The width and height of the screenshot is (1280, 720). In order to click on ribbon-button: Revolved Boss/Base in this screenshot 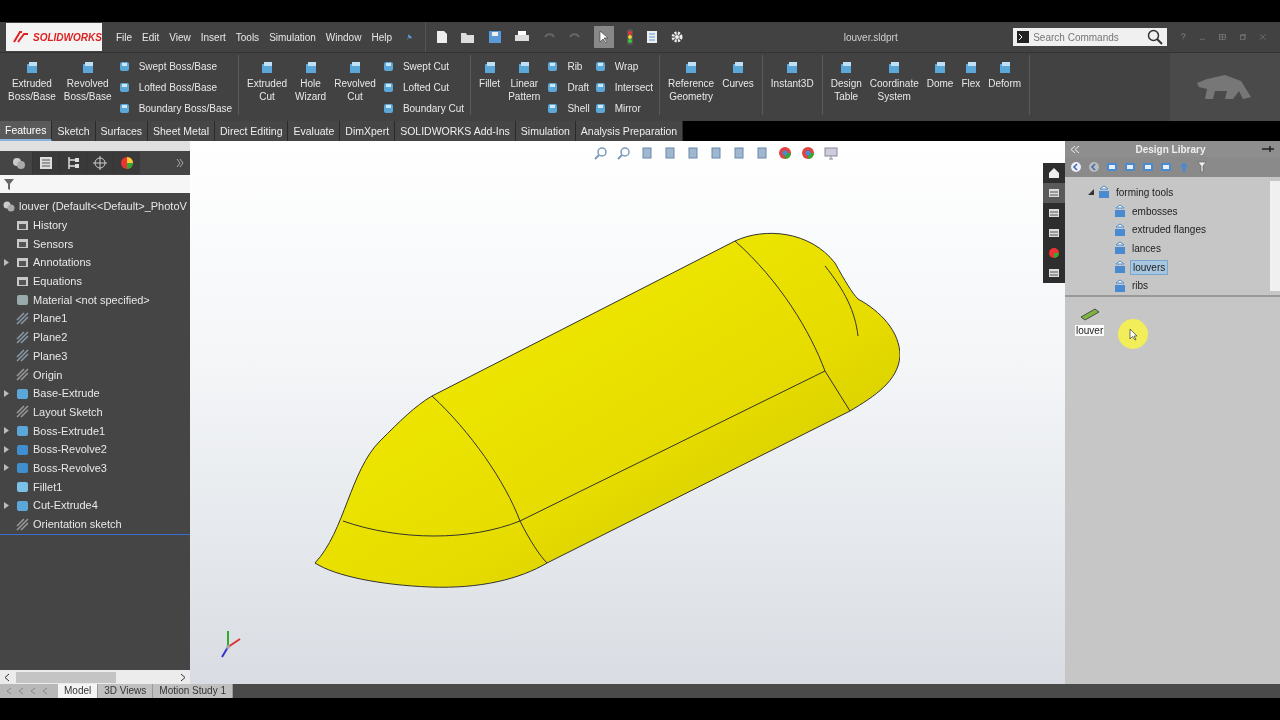, I will do `click(87, 87)`.